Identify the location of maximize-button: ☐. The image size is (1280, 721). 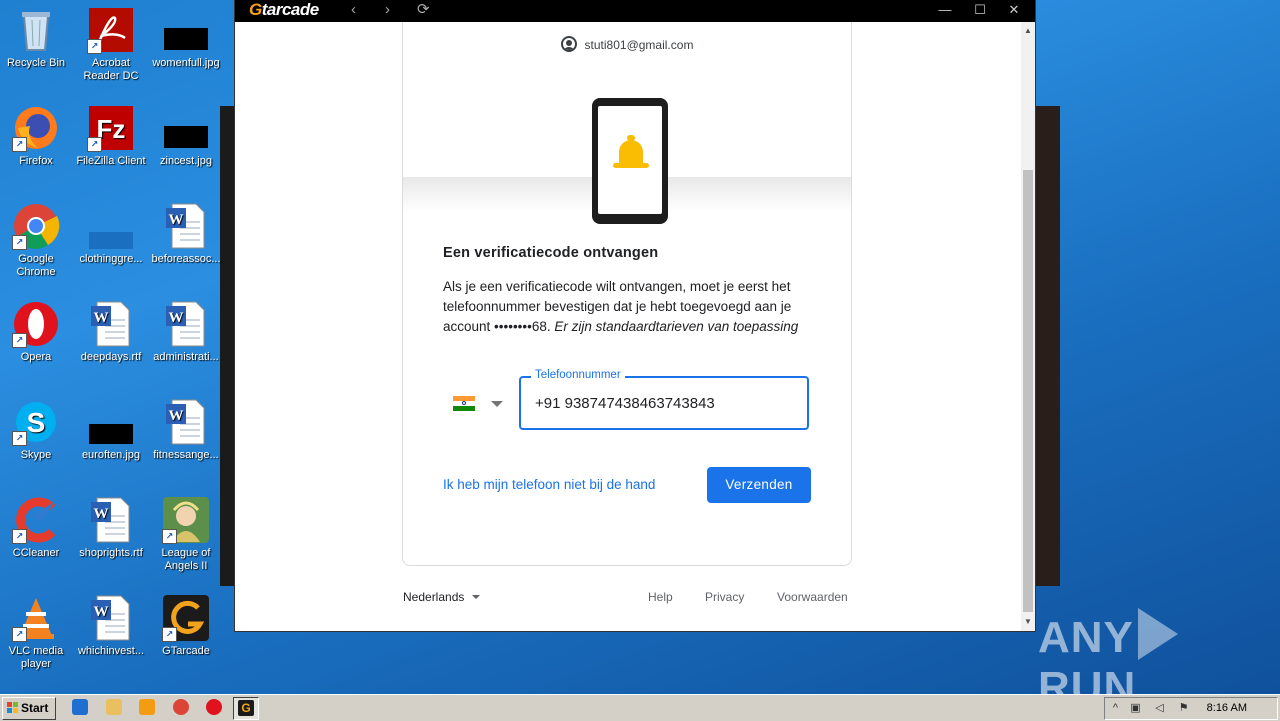
(980, 11).